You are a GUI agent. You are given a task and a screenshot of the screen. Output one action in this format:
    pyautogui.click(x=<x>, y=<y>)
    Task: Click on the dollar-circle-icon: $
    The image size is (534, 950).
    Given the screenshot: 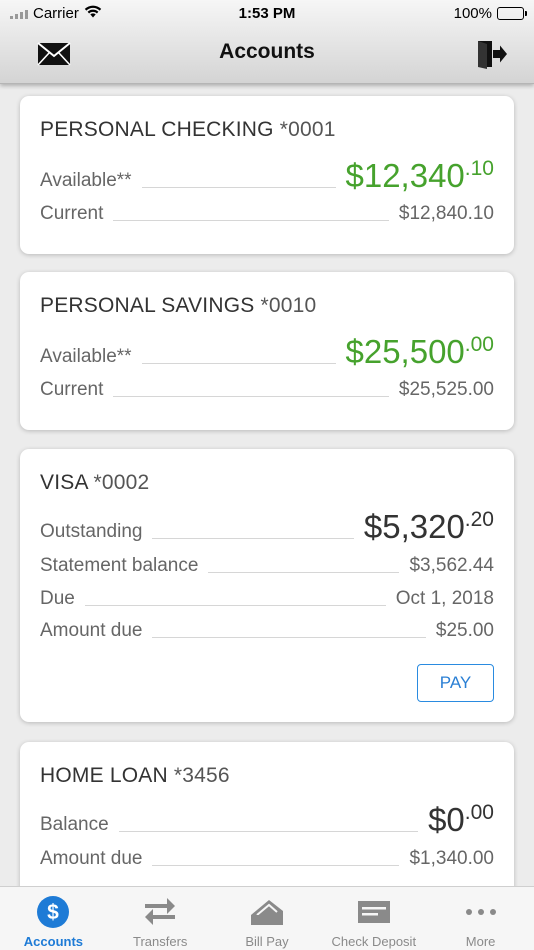 What is the action you would take?
    pyautogui.click(x=53, y=912)
    